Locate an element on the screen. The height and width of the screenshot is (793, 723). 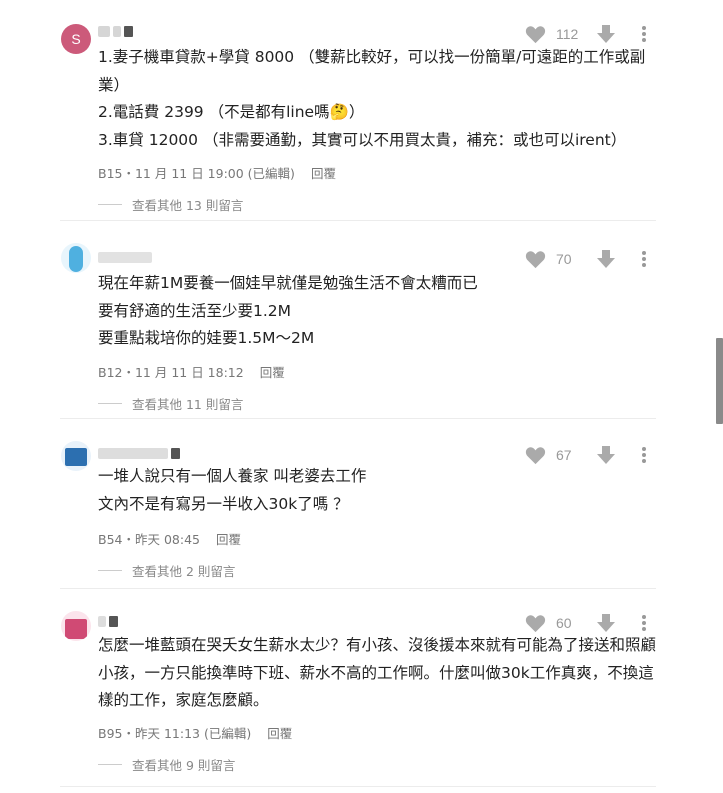
comment-timestamp: B95・昨天 11:13 (已編輯) is located at coordinates (175, 733).